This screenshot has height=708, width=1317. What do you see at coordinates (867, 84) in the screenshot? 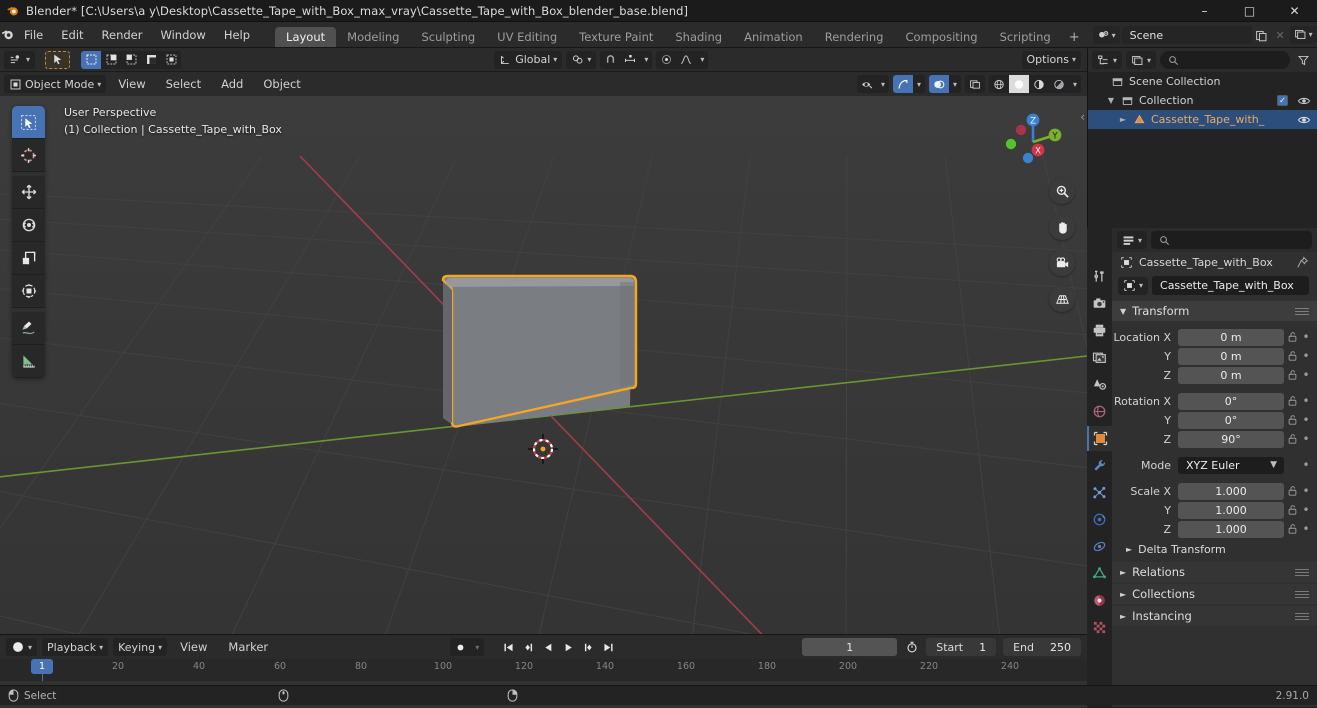
I see `object-visibility-icon` at bounding box center [867, 84].